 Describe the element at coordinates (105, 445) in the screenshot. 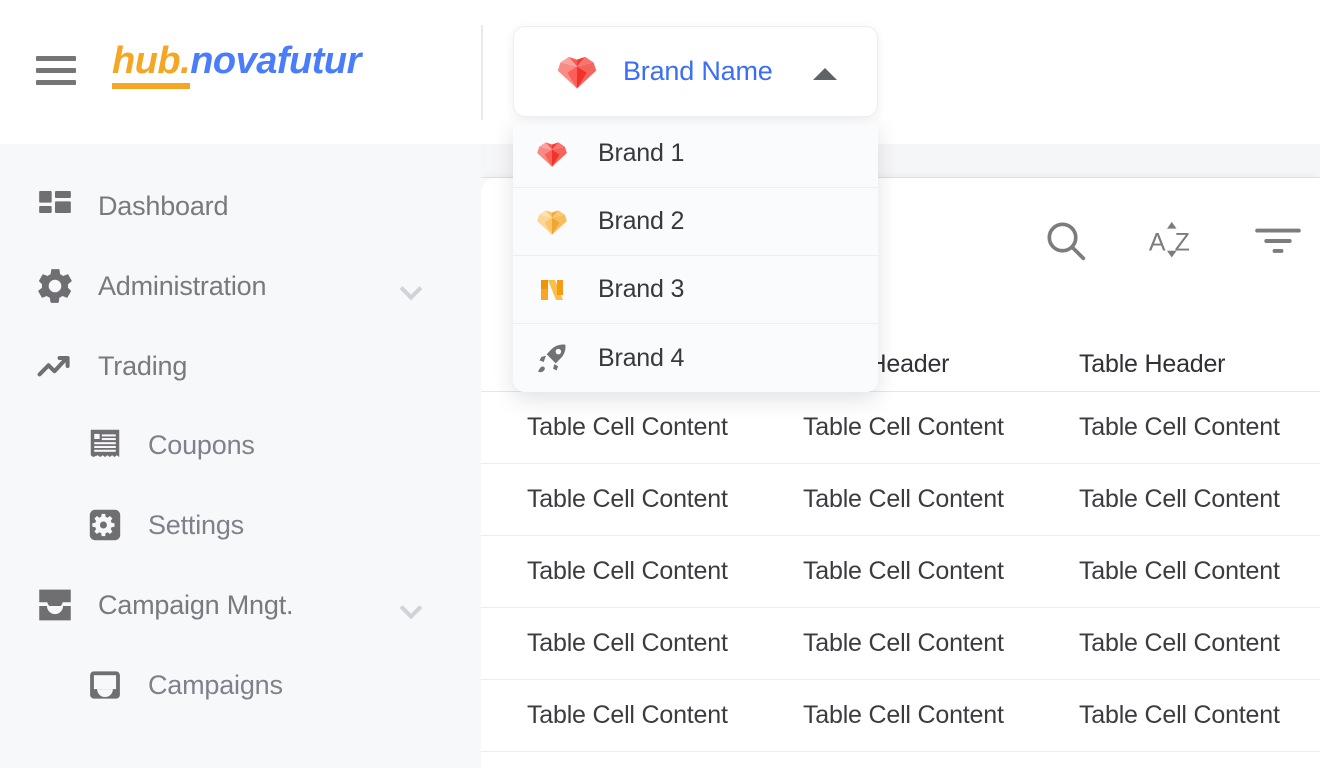

I see `receipt-list-icon` at that location.